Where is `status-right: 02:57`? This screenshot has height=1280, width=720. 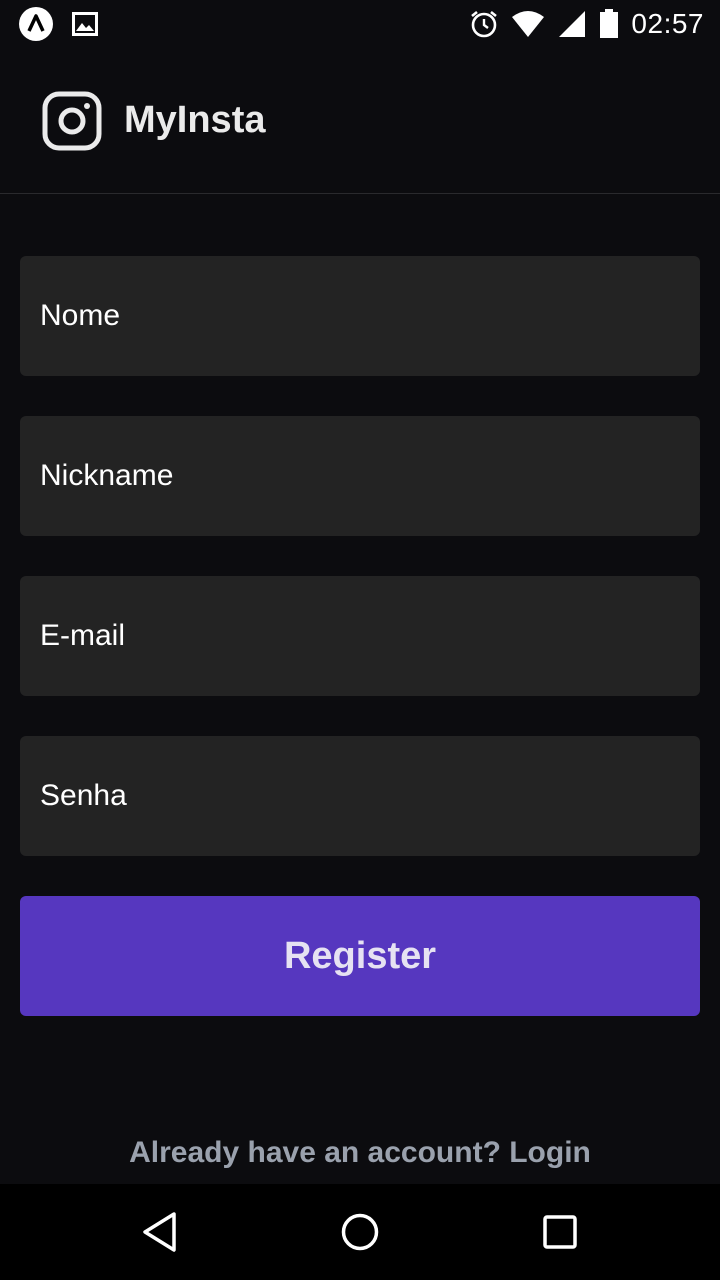 status-right: 02:57 is located at coordinates (586, 24).